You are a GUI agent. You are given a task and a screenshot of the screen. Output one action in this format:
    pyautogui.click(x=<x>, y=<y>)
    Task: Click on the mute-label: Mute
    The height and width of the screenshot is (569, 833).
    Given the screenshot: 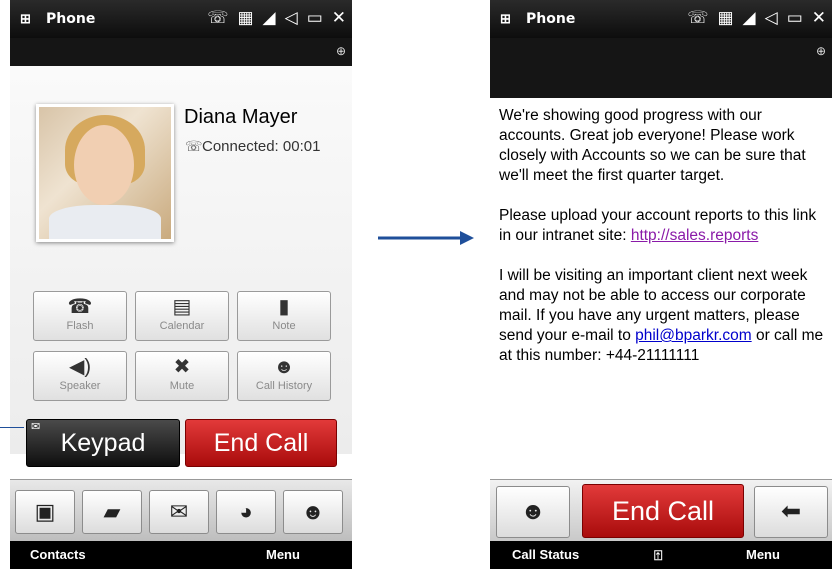 What is the action you would take?
    pyautogui.click(x=182, y=386)
    